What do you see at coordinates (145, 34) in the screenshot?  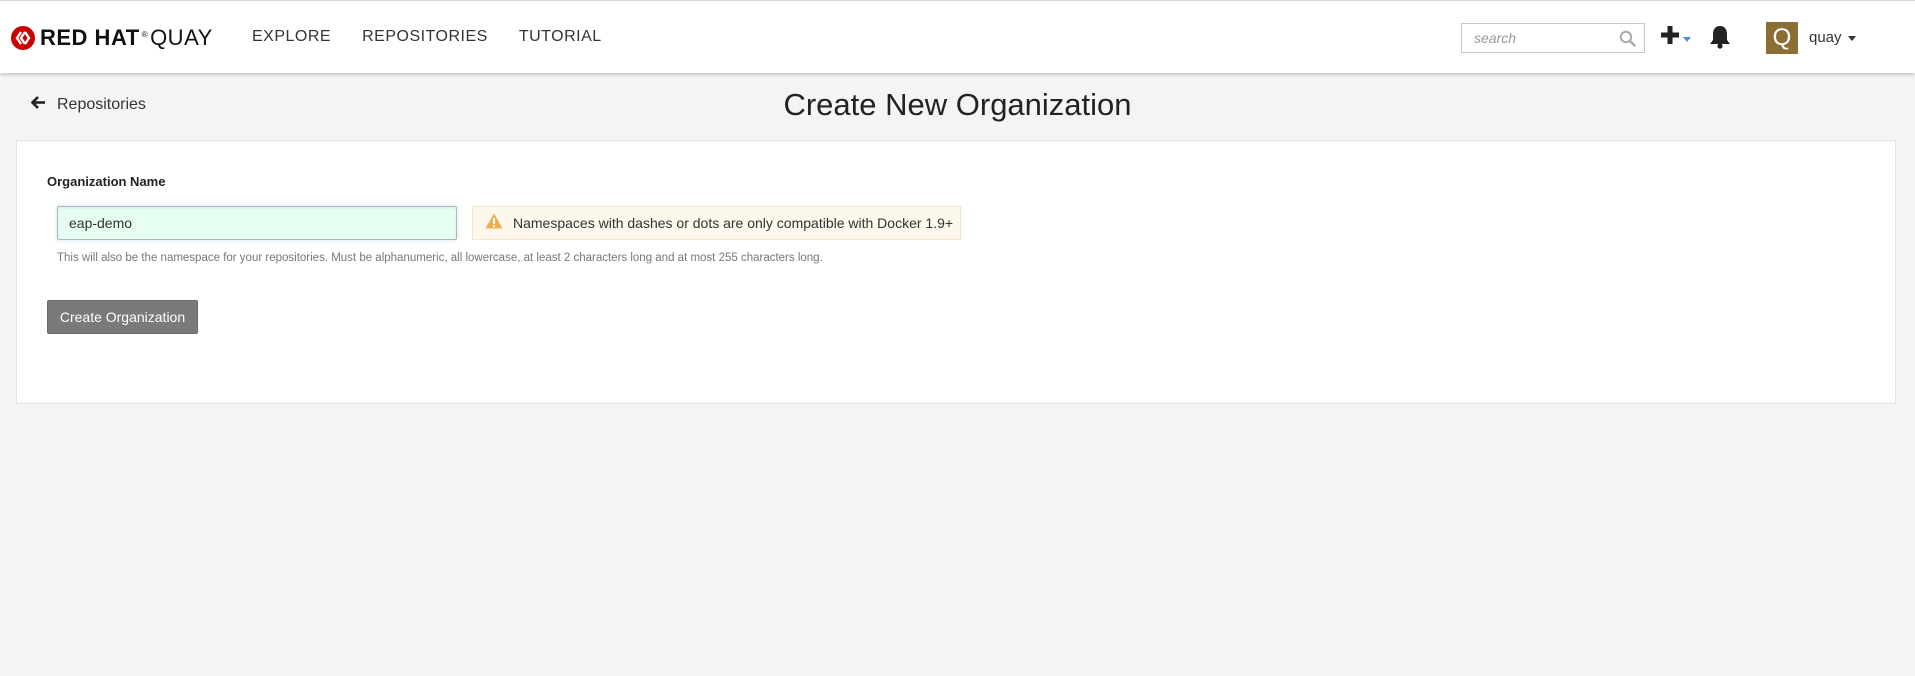 I see `brand-registered-mark: ®` at bounding box center [145, 34].